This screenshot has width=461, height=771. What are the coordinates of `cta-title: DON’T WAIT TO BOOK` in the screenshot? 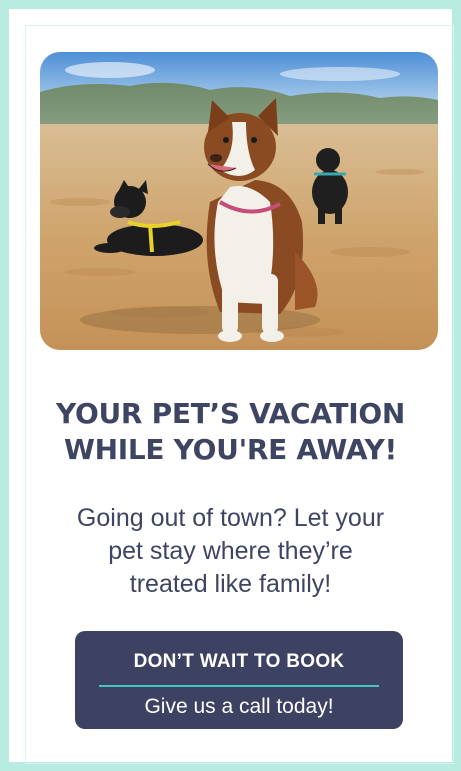 It's located at (239, 661).